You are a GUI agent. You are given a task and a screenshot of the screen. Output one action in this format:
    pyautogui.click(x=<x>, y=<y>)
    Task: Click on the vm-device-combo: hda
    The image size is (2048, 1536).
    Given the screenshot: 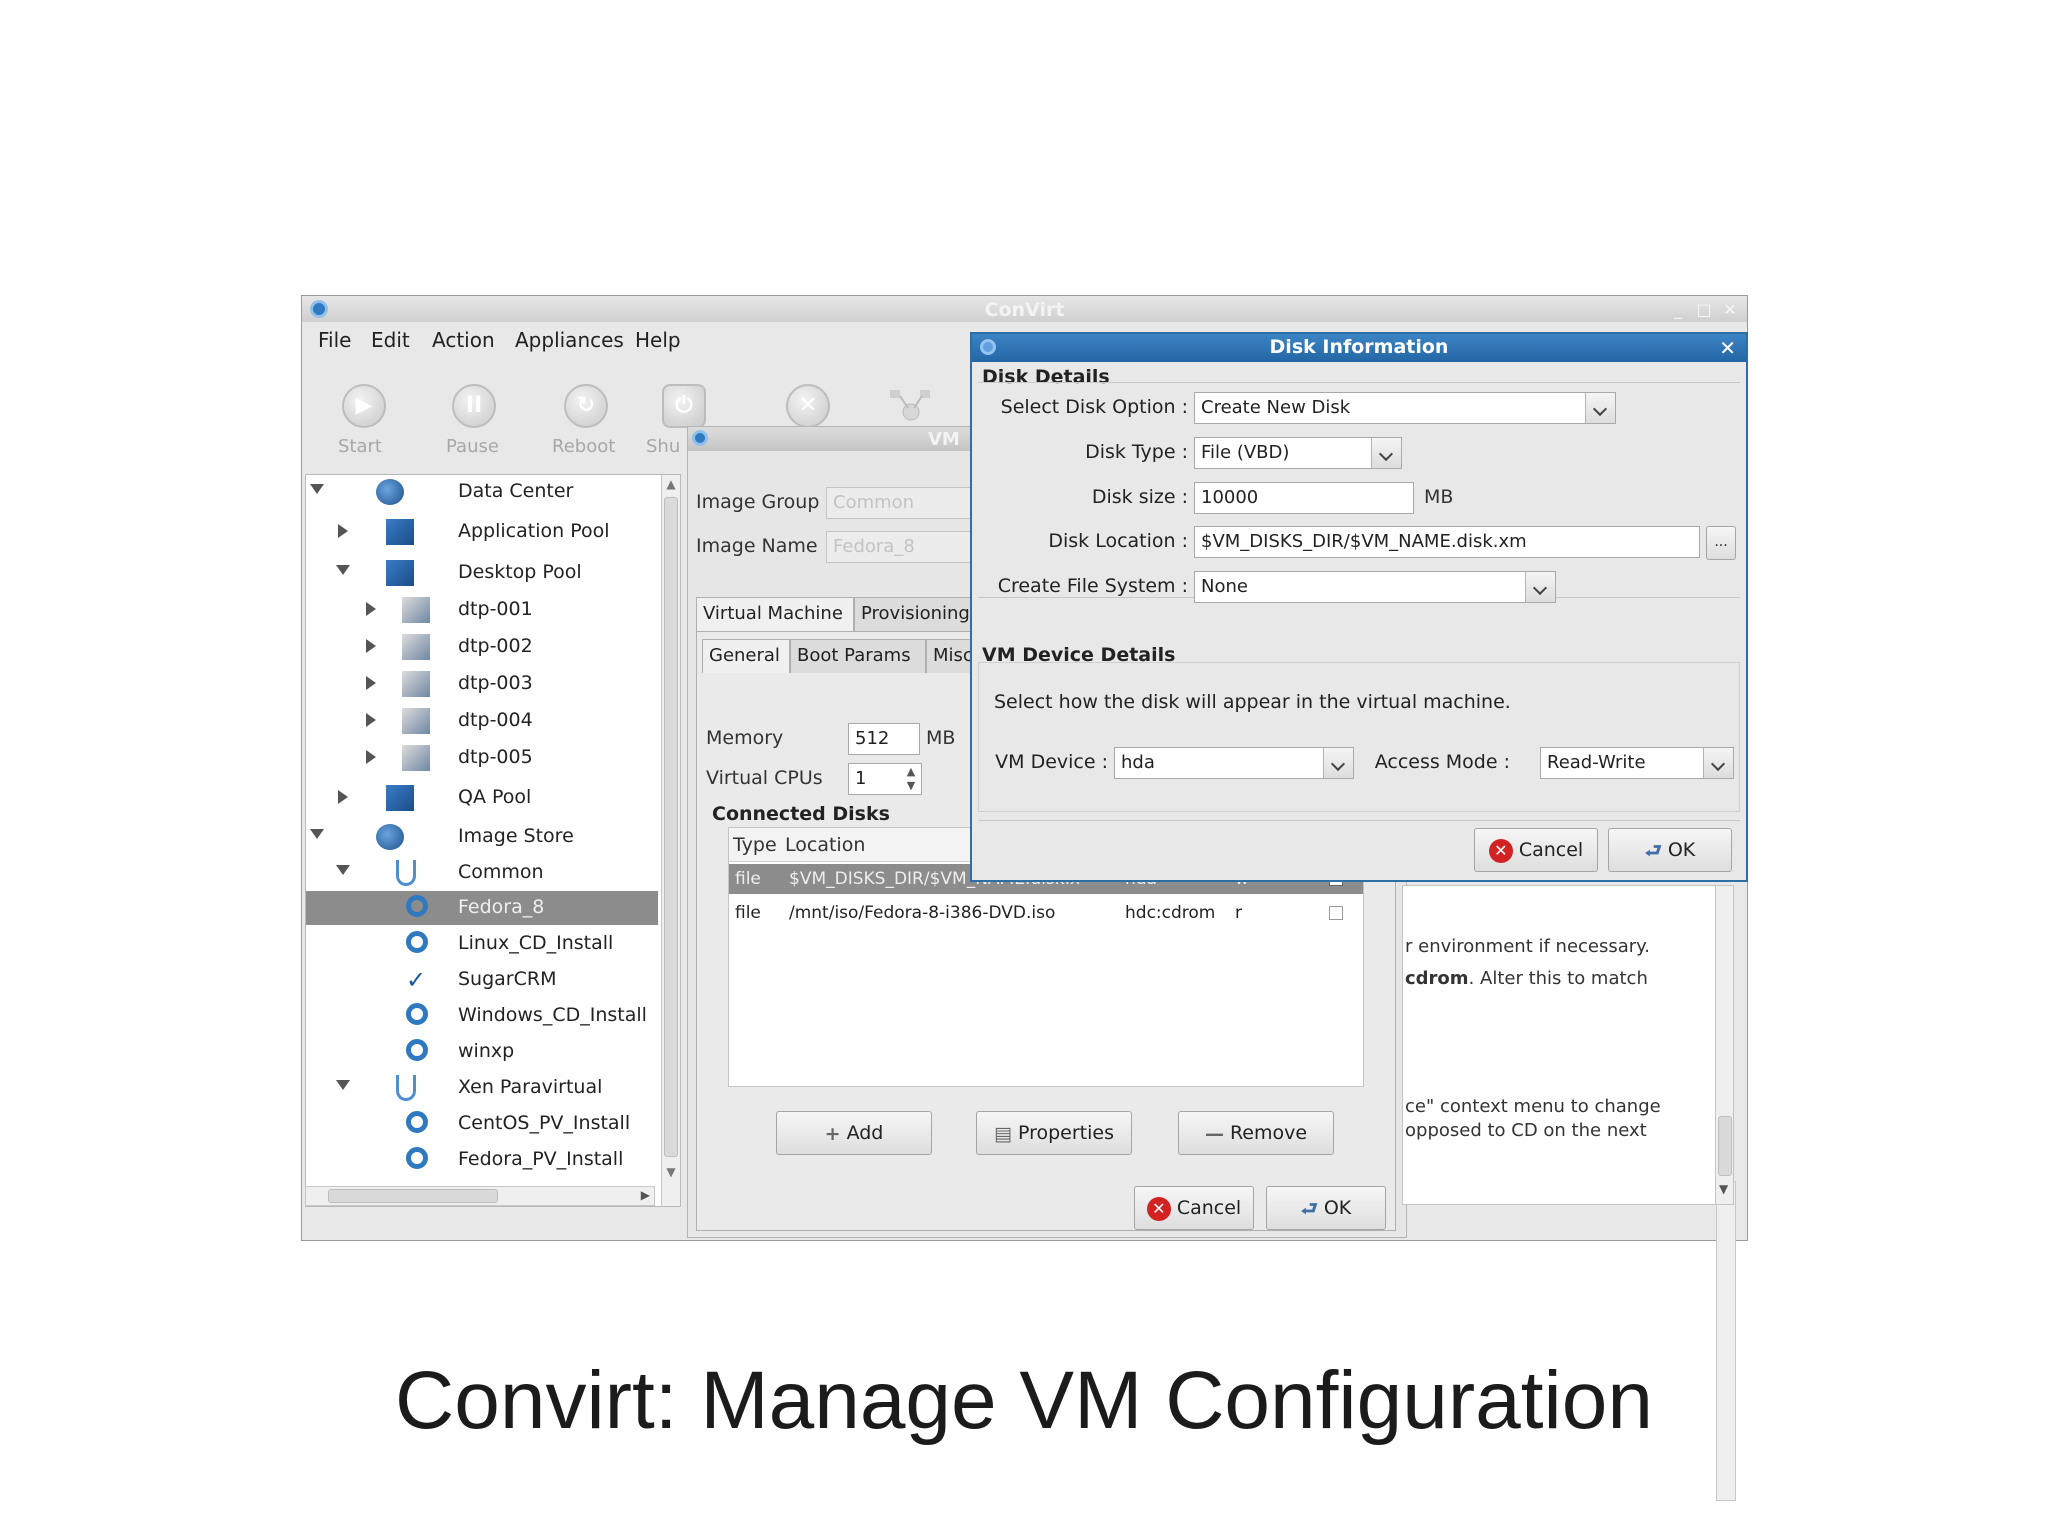 What is the action you would take?
    pyautogui.click(x=1234, y=763)
    